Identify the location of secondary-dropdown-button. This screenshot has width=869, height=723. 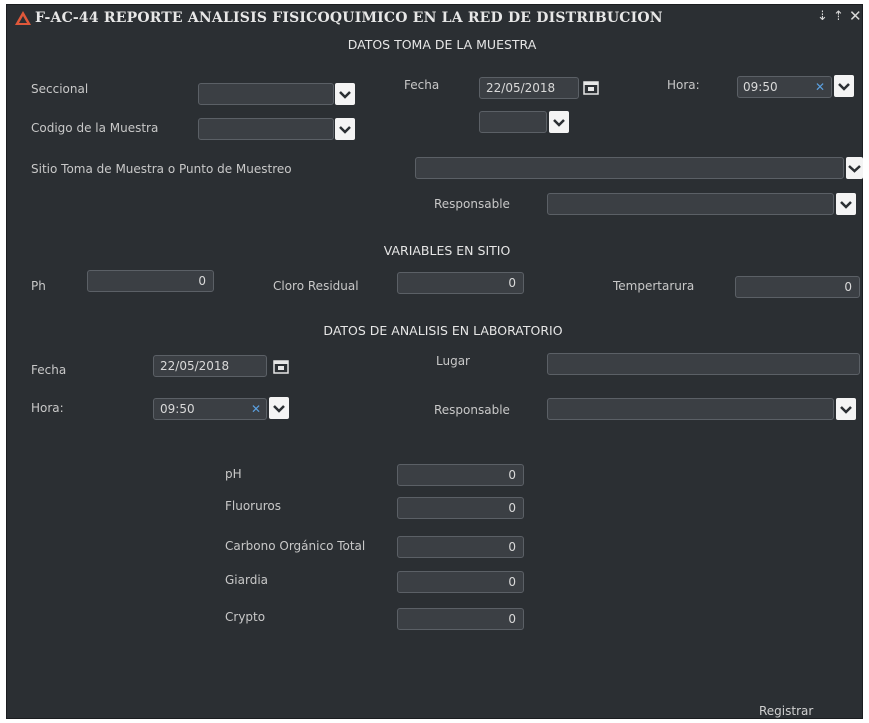
(559, 122).